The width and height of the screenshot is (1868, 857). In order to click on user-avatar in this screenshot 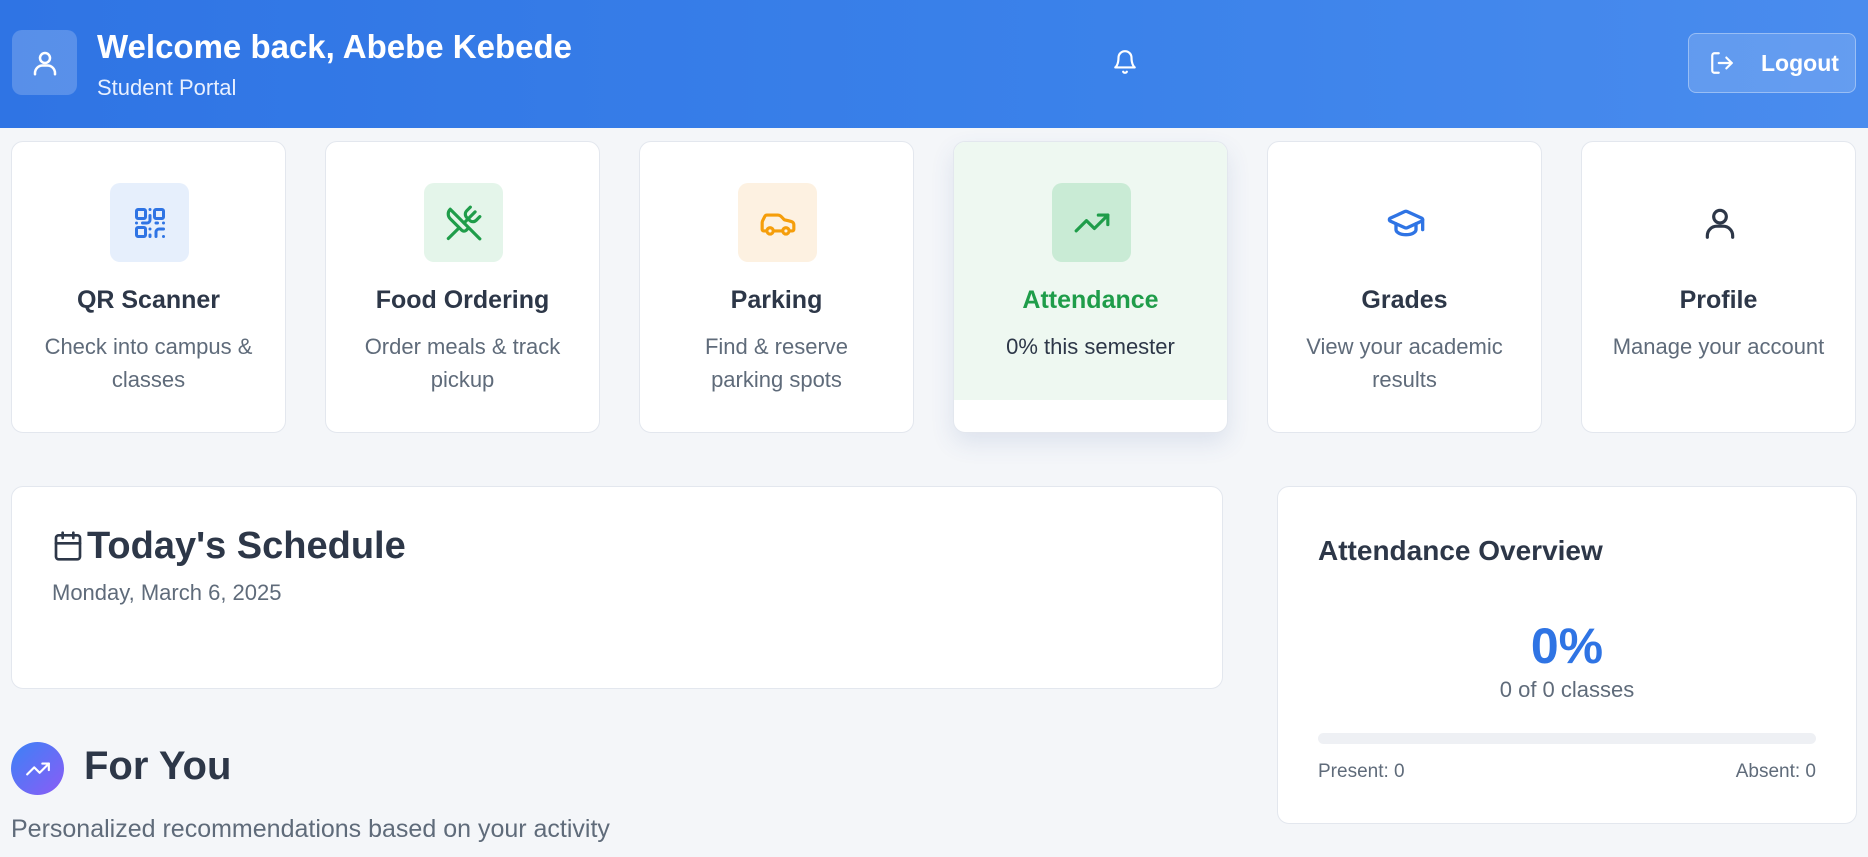, I will do `click(44, 62)`.